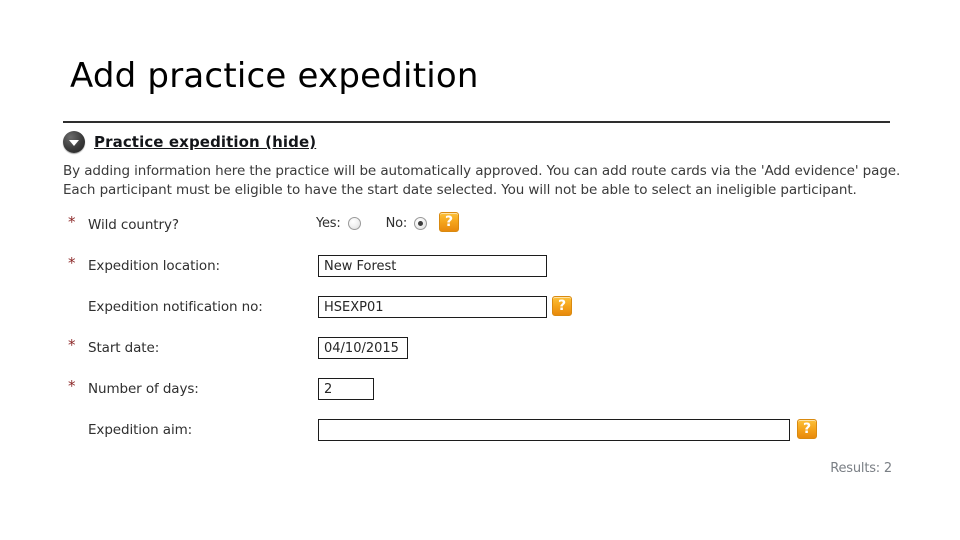 The width and height of the screenshot is (960, 540). Describe the element at coordinates (154, 266) in the screenshot. I see `label-expedition-location: Expedition location:` at that location.